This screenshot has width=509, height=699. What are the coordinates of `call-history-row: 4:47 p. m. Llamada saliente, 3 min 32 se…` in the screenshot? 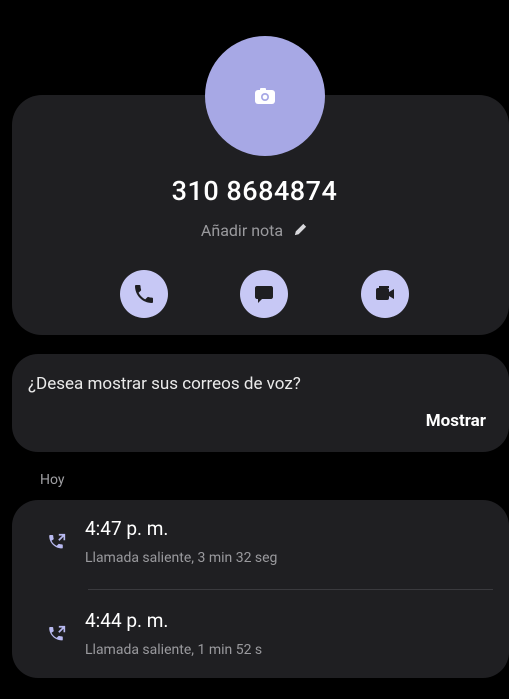 It's located at (260, 552).